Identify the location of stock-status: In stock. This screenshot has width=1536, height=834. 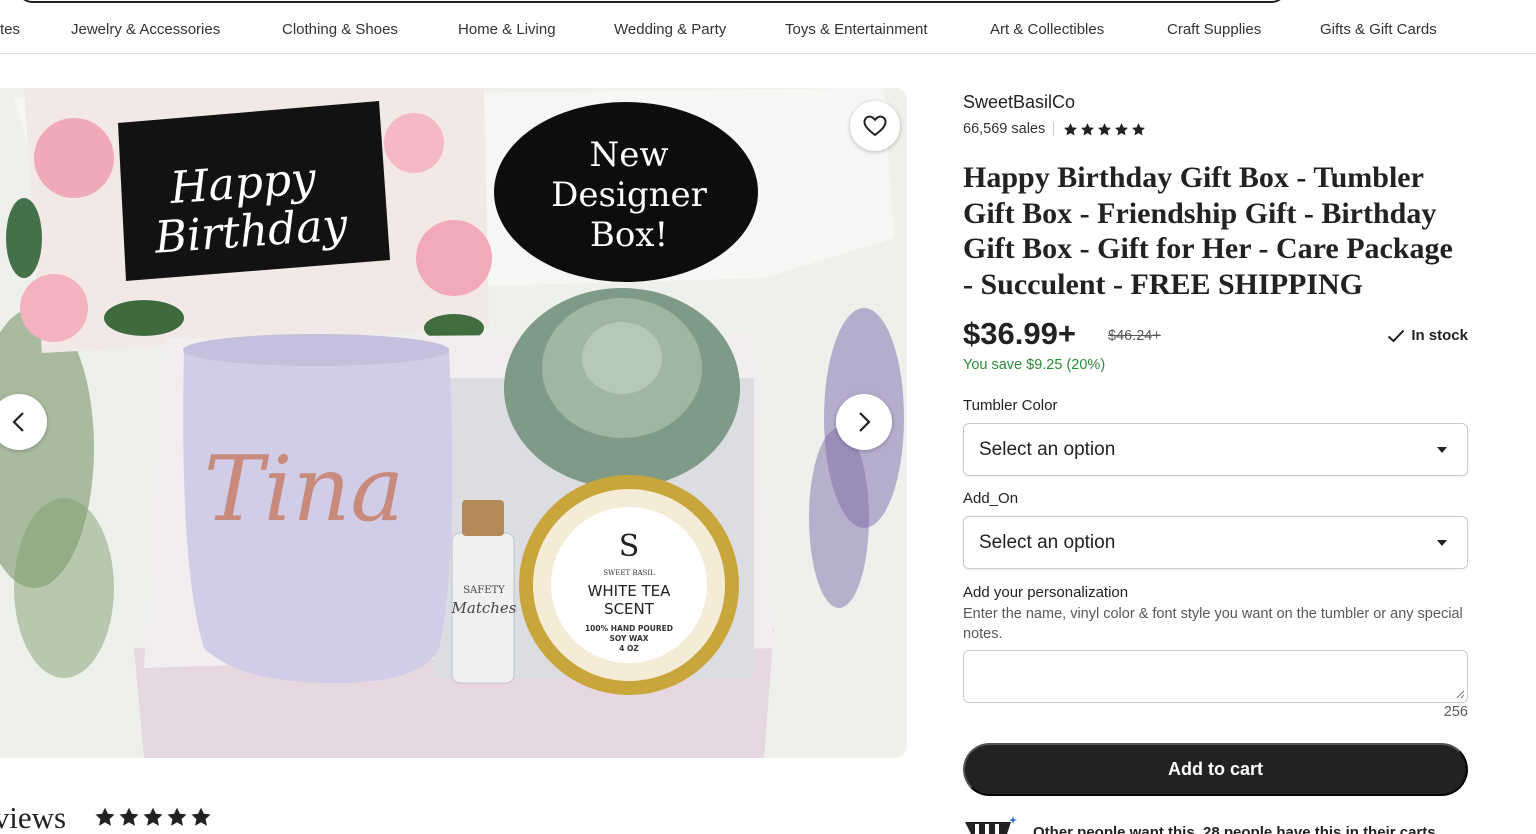
(1427, 335).